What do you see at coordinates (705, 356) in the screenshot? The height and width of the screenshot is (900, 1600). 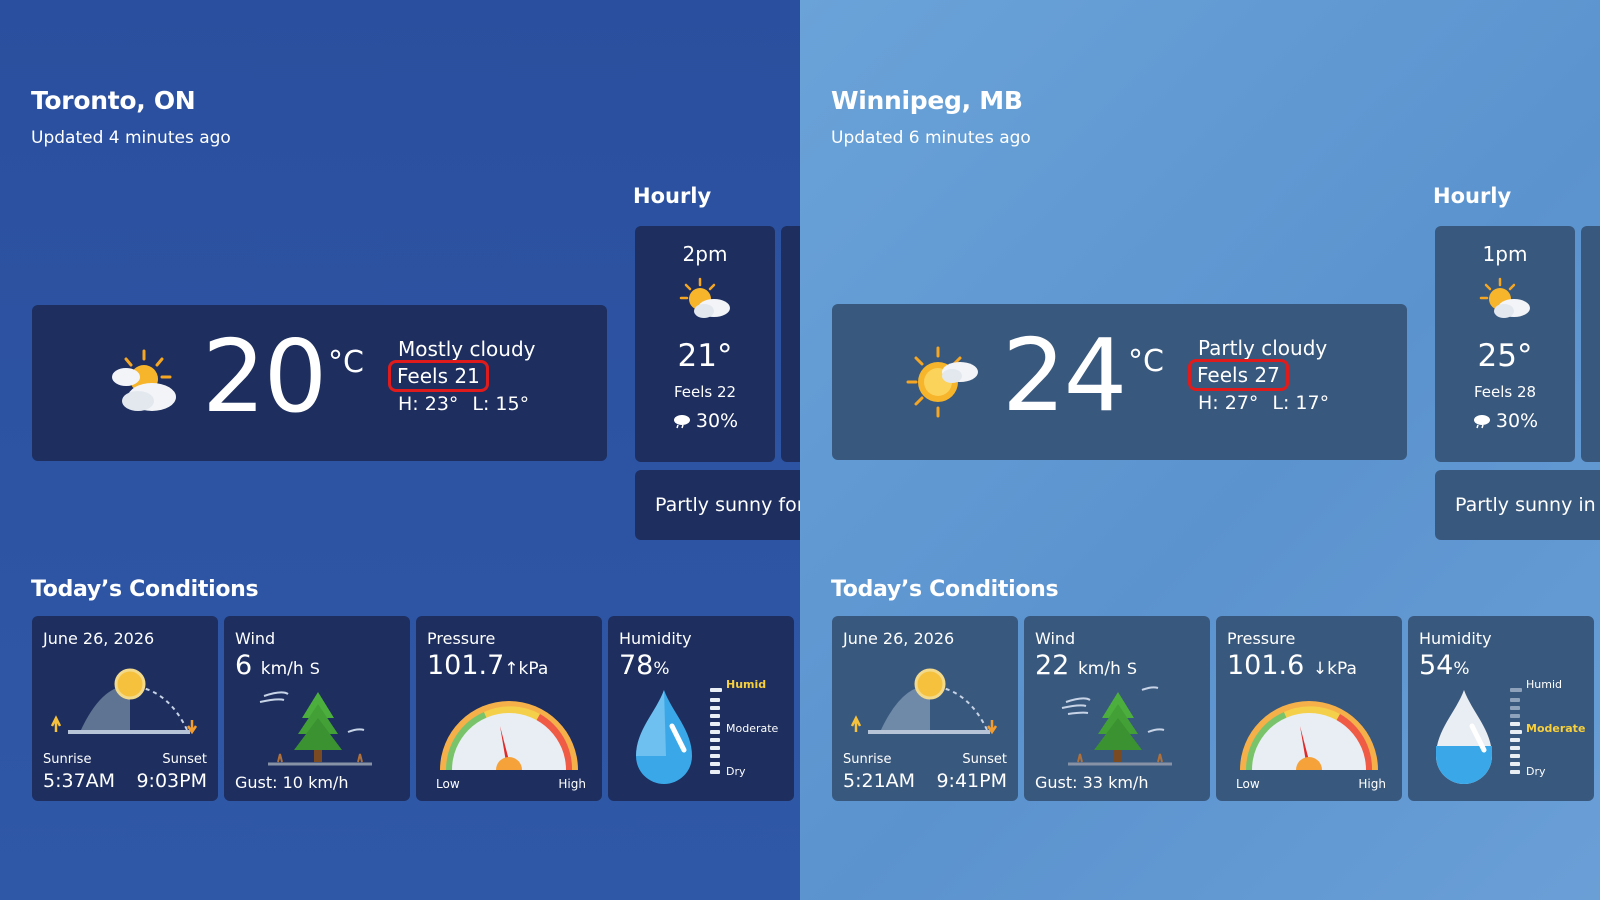 I see `hour-temperature: 21°` at bounding box center [705, 356].